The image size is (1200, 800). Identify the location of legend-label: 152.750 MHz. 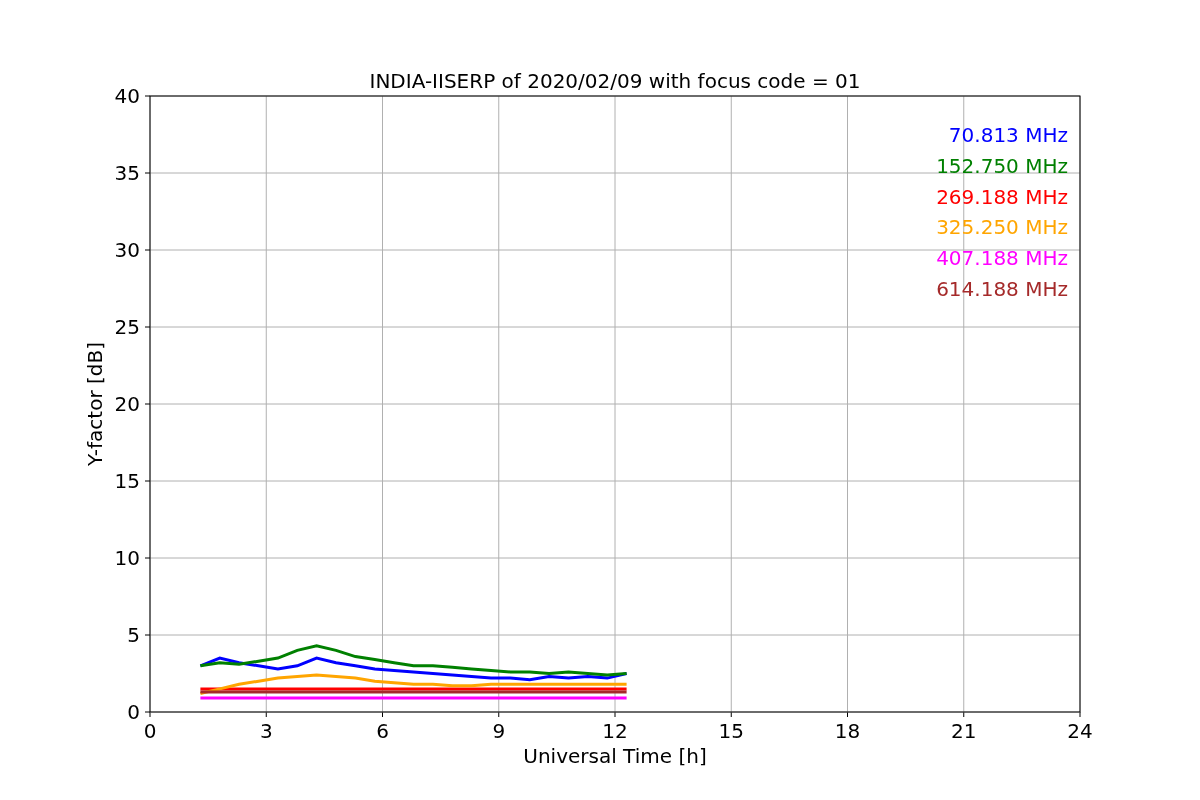
(1002, 165).